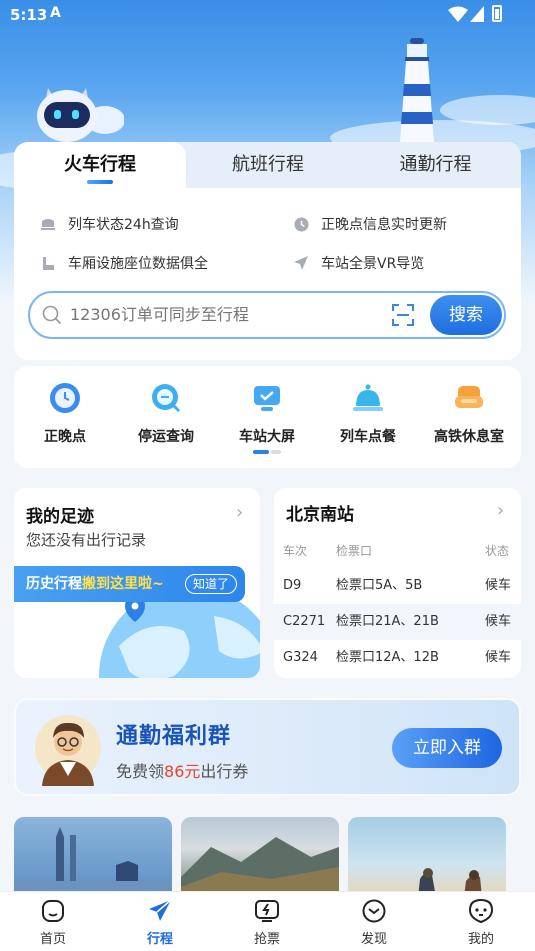 The image size is (535, 951). What do you see at coordinates (159, 939) in the screenshot?
I see `nav-label: 行程` at bounding box center [159, 939].